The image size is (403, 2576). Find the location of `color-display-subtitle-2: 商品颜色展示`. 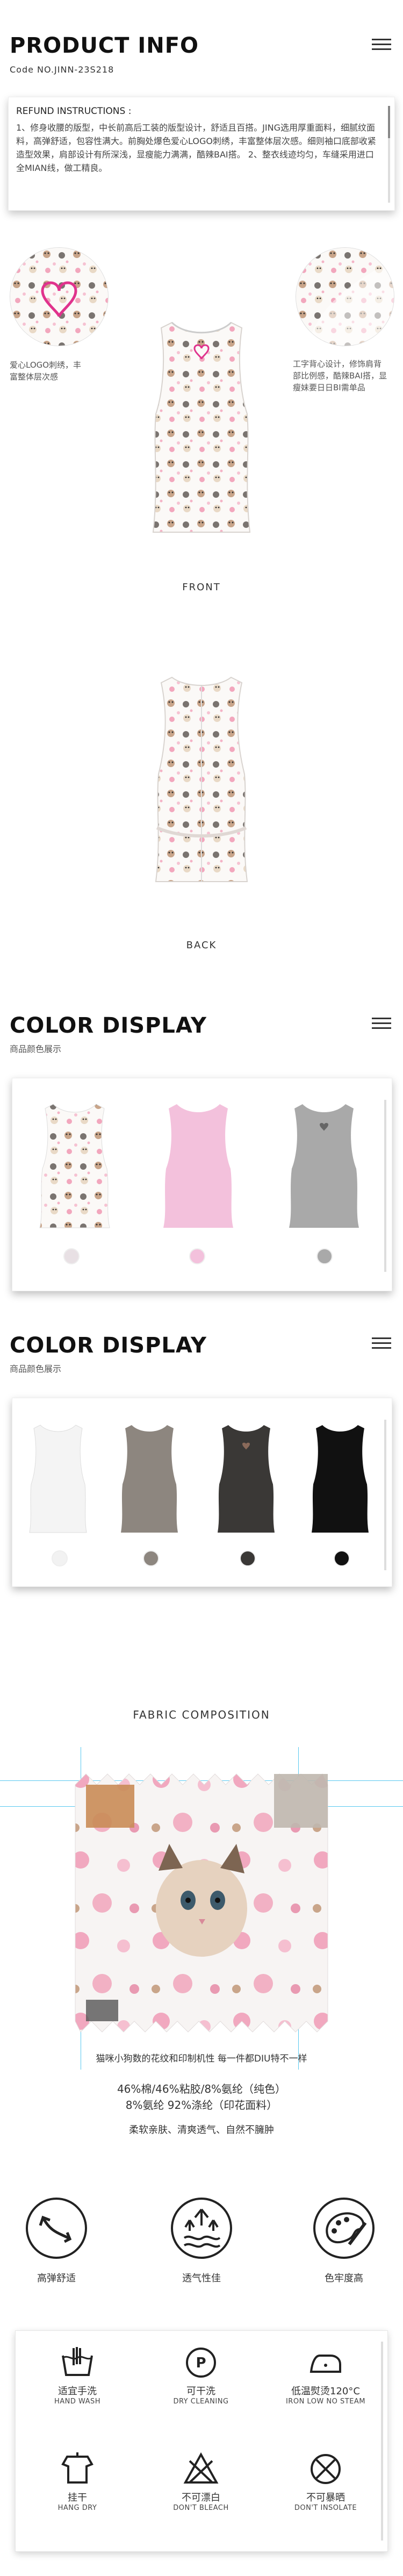

color-display-subtitle-2: 商品颜色展示 is located at coordinates (36, 1369).